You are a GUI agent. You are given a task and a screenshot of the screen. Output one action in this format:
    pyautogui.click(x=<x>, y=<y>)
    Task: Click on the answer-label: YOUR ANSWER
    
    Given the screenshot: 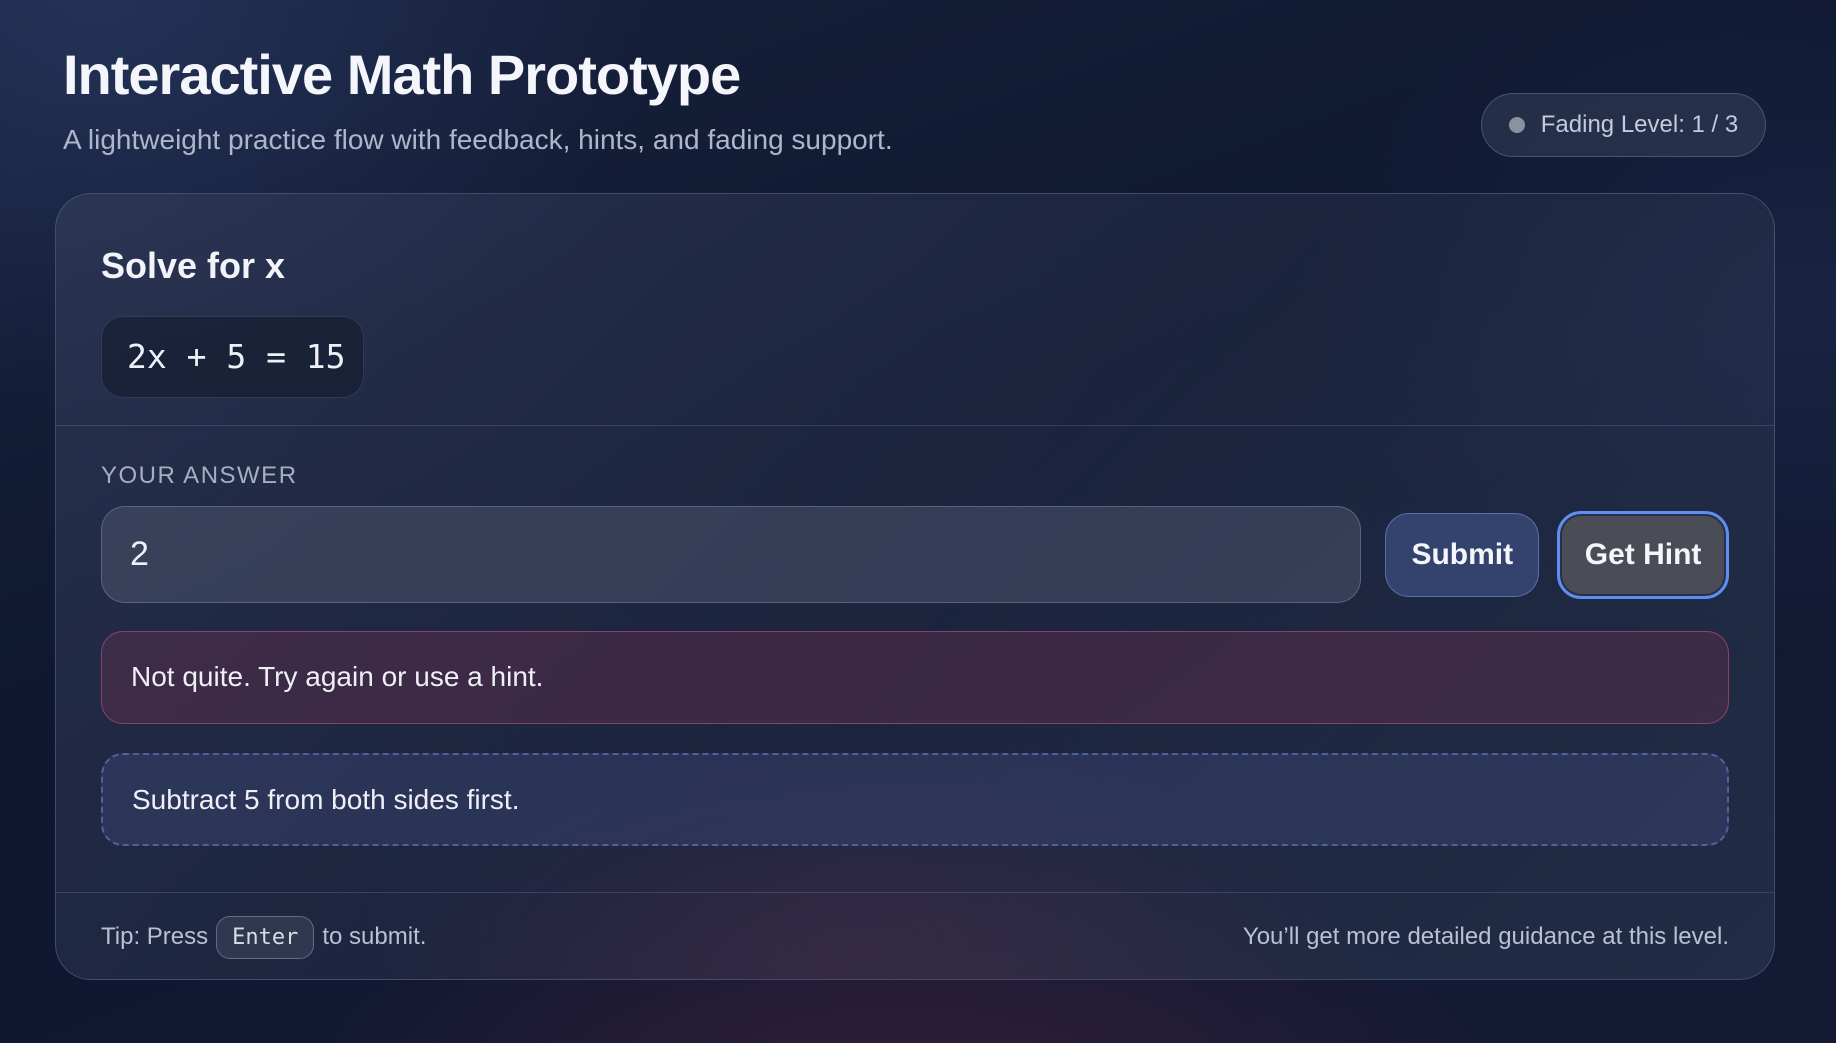 What is the action you would take?
    pyautogui.click(x=199, y=475)
    